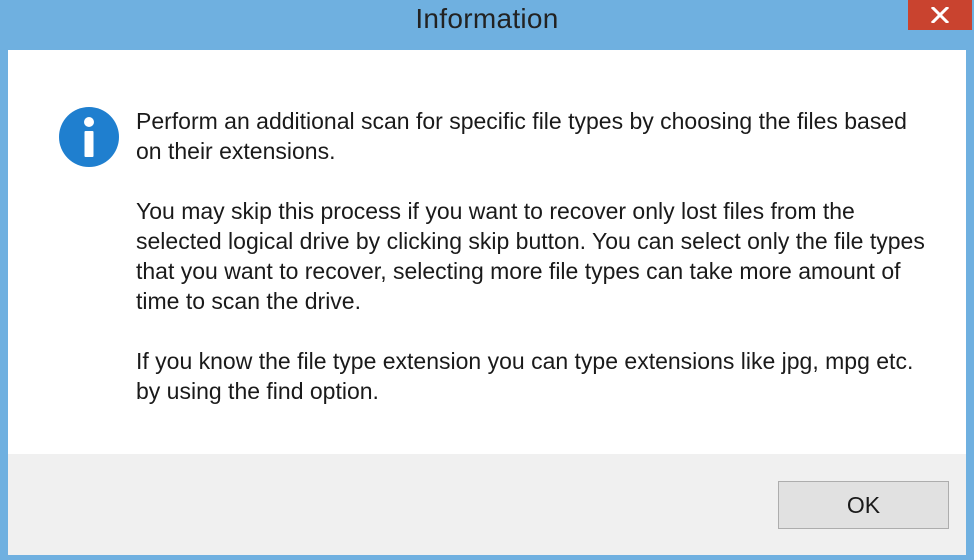  I want to click on ok-button: OK, so click(863, 505).